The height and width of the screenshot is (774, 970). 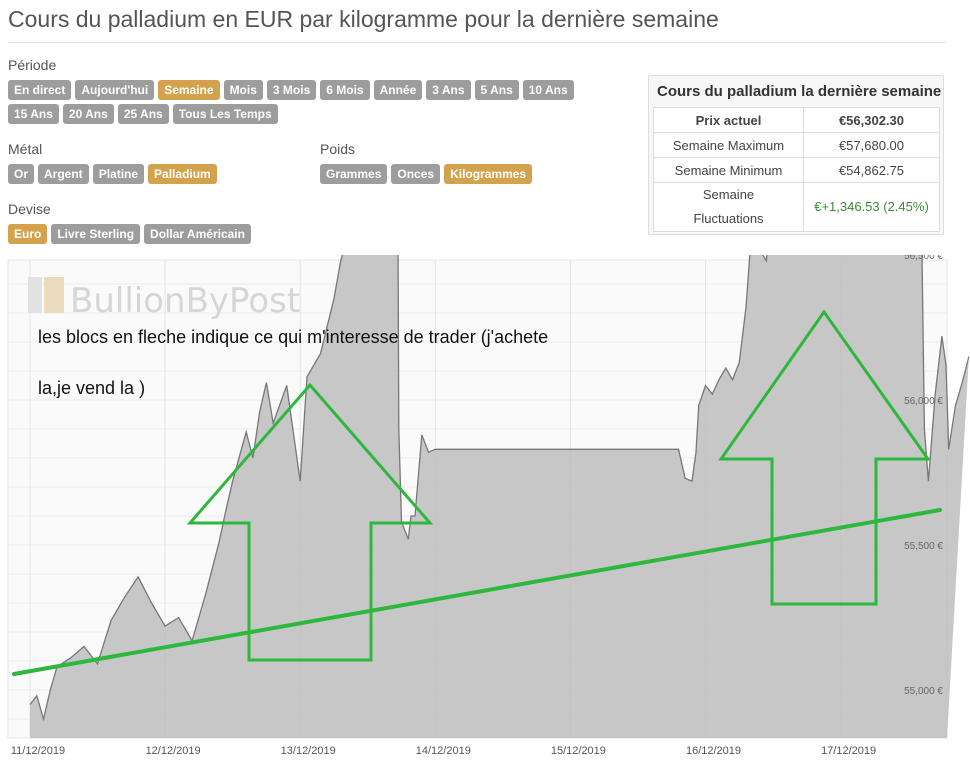 I want to click on y-tick-label: 55,000 €, so click(x=923, y=691).